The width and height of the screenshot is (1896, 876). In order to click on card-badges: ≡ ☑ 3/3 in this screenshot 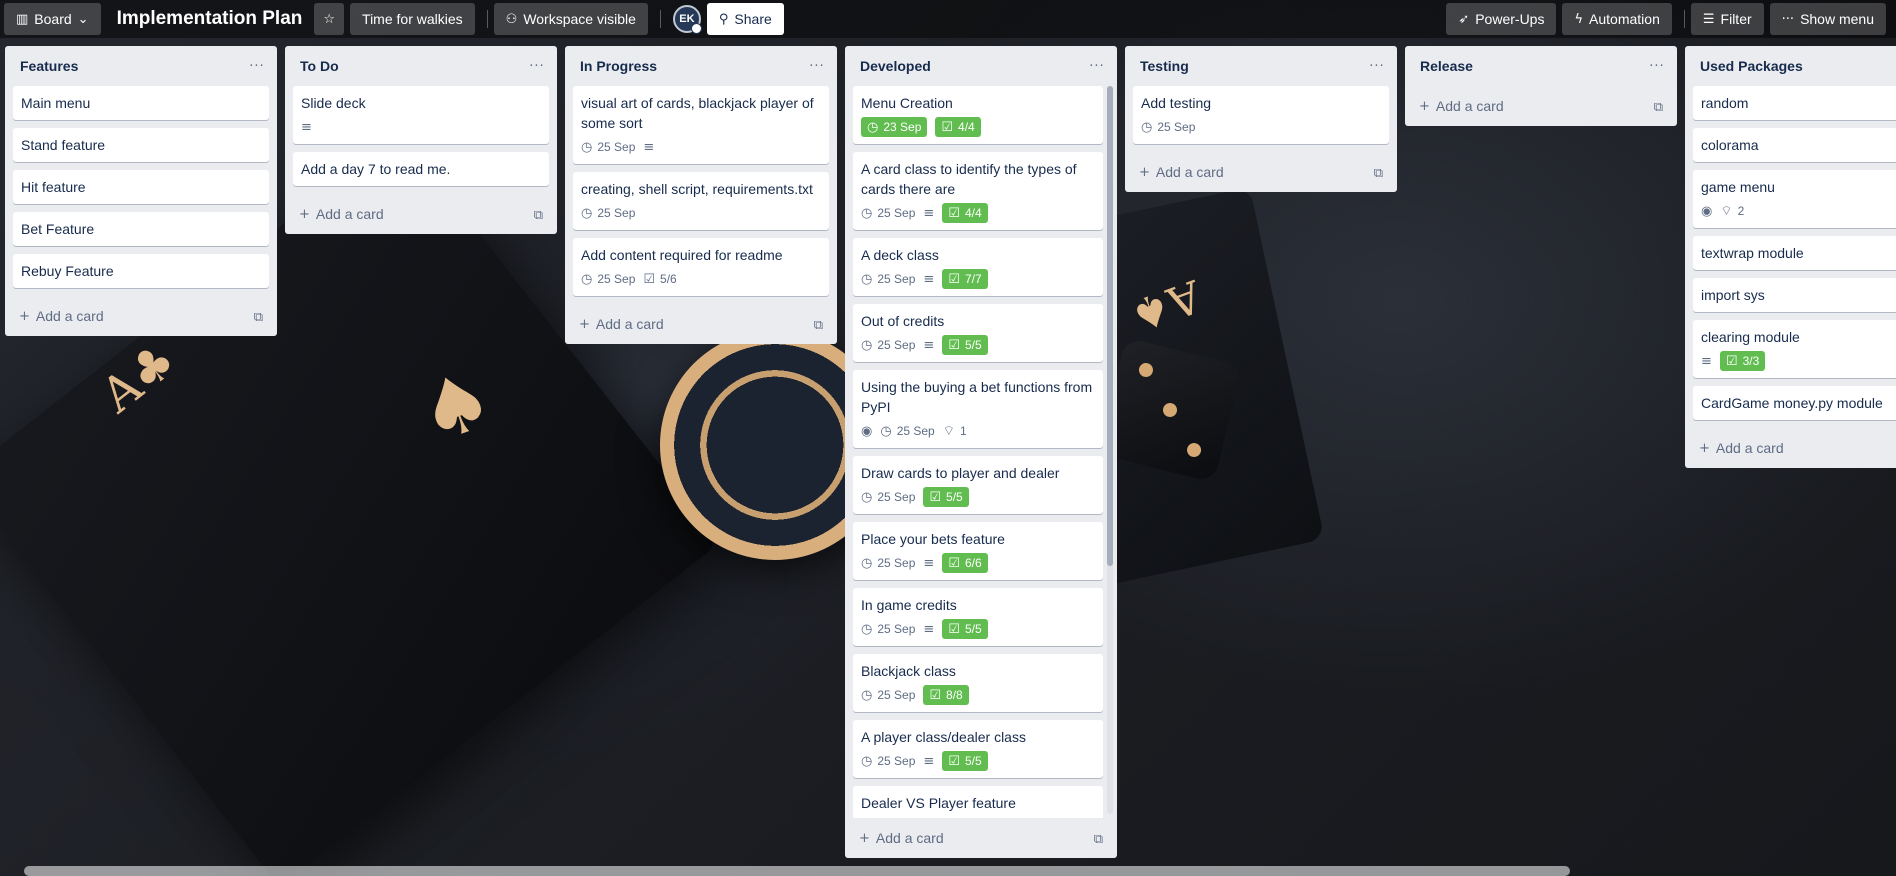, I will do `click(1798, 361)`.